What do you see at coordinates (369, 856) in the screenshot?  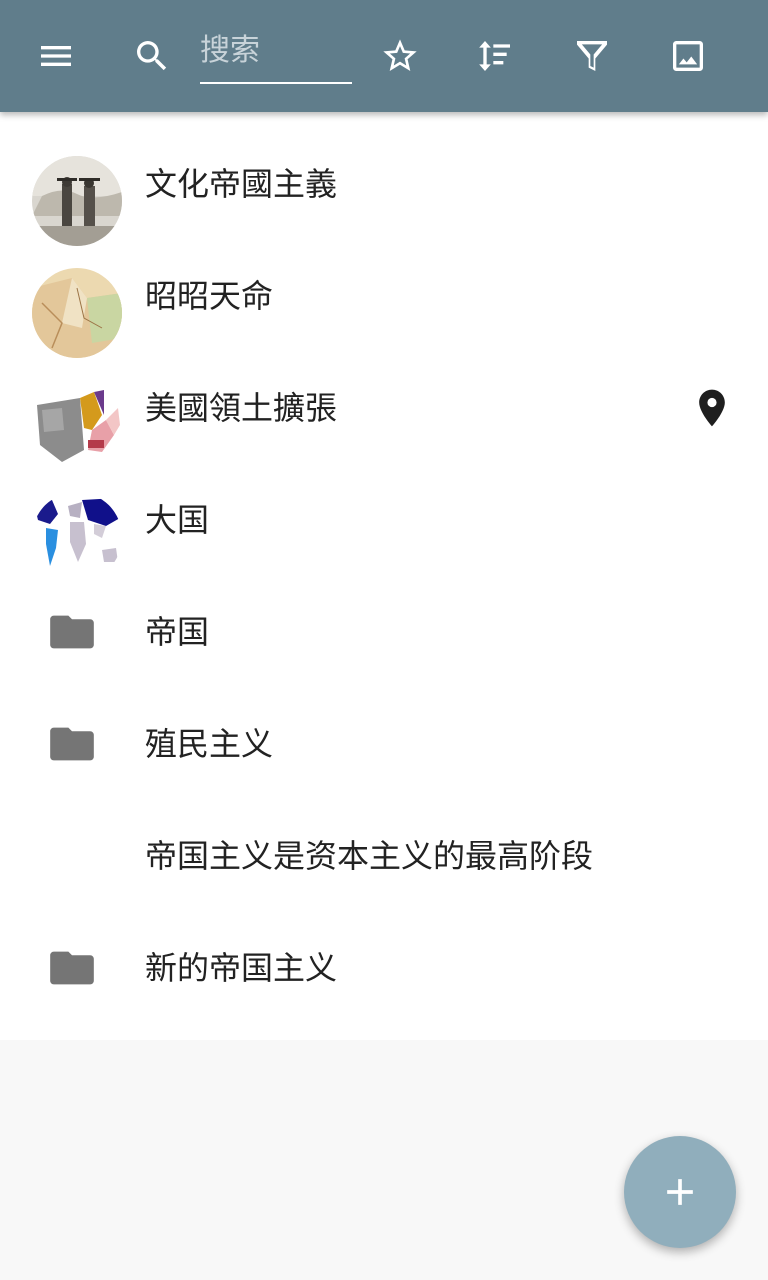 I see `item-label: 帝国主义是资本主义的最高阶段` at bounding box center [369, 856].